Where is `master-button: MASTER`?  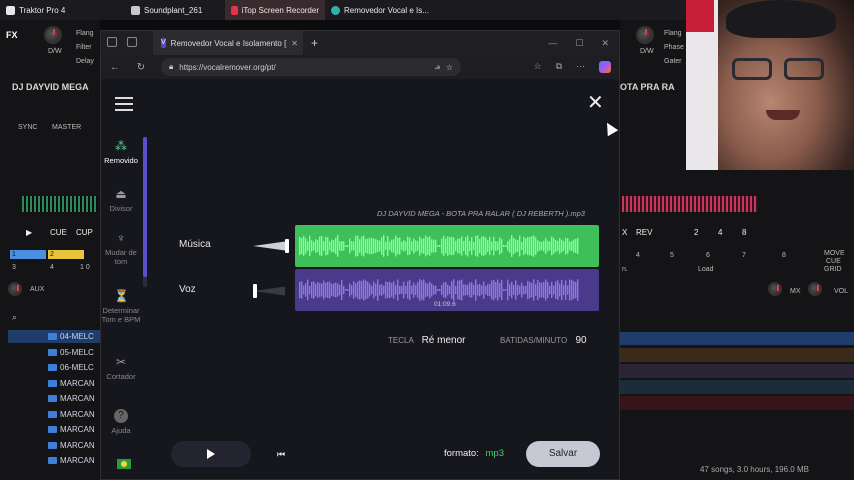
master-button: MASTER is located at coordinates (66, 127).